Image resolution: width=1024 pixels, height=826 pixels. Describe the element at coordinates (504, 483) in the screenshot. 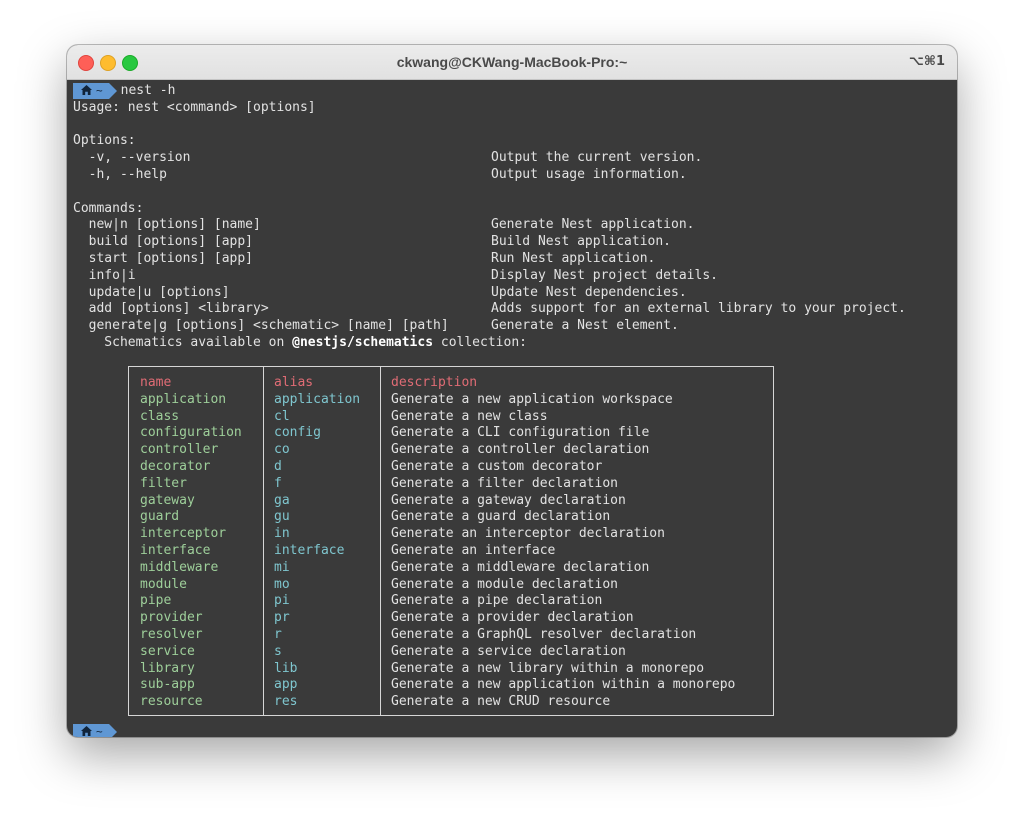

I see `schematic-description: Generate a filter declaration` at that location.